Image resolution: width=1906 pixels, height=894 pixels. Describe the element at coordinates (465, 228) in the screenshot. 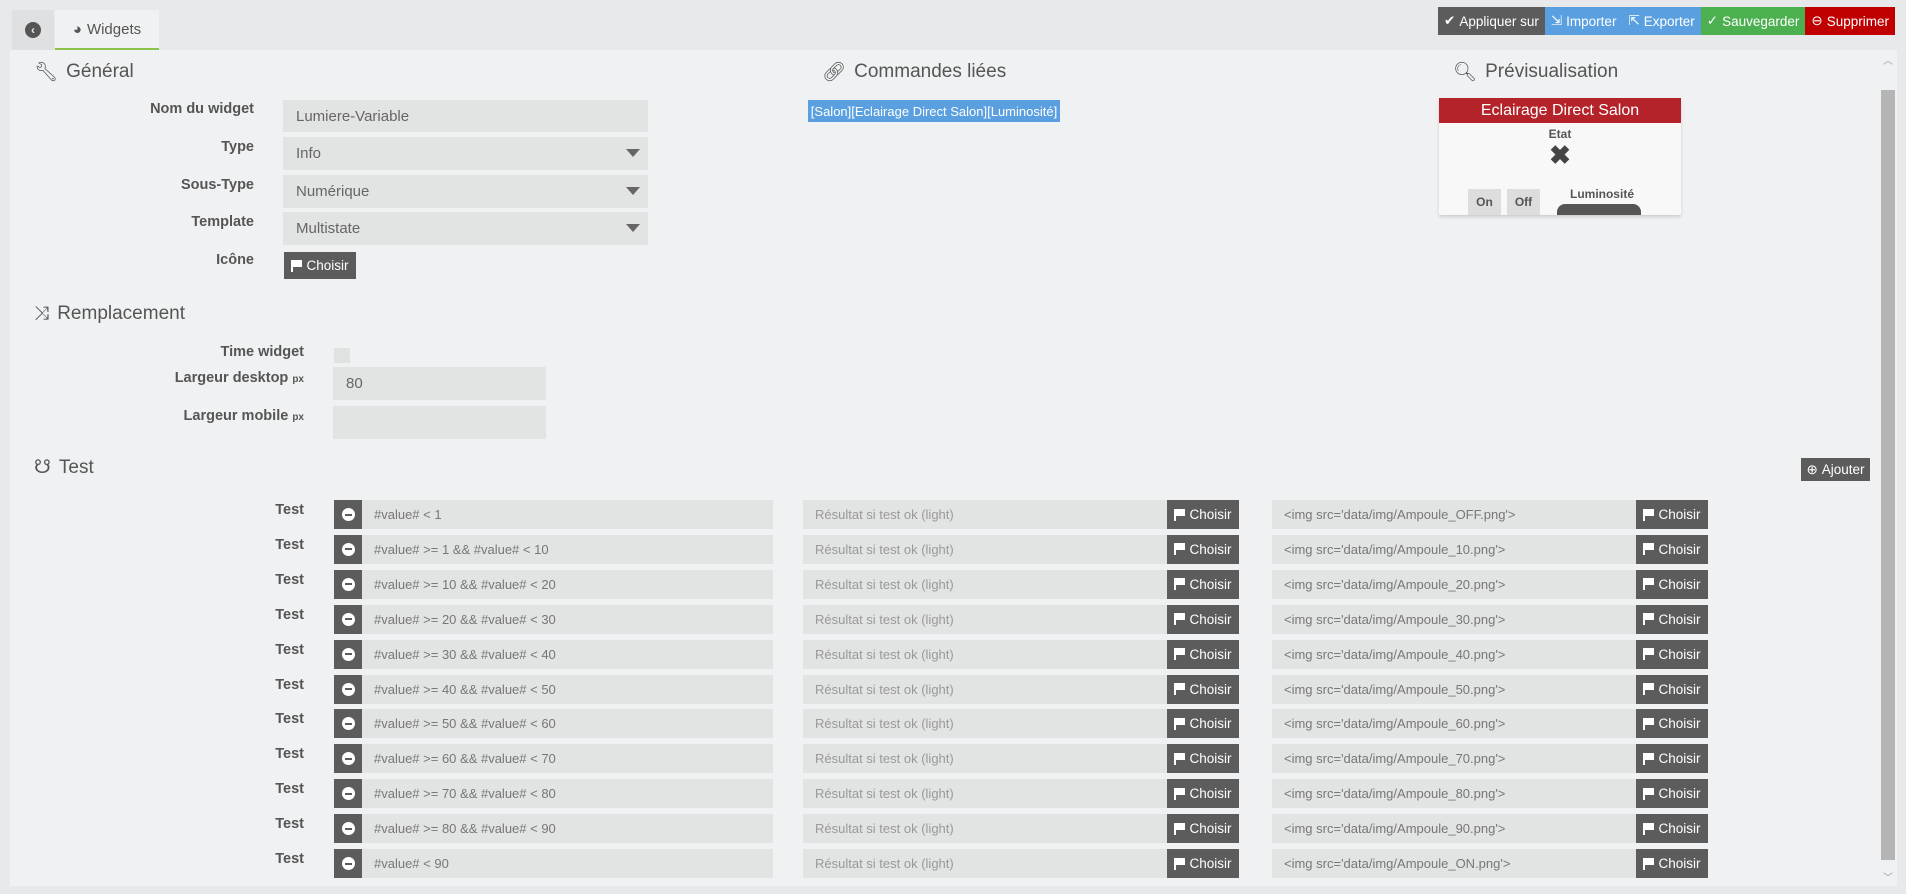

I see `template-select: Multistate` at that location.